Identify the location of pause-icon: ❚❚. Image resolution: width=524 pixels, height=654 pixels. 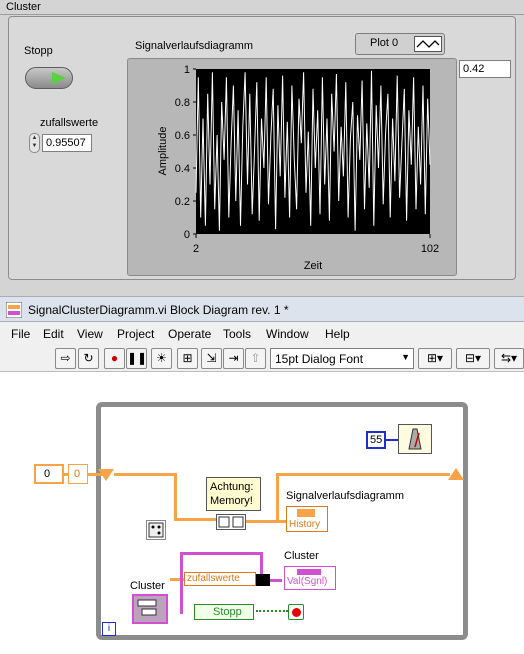
(136, 358).